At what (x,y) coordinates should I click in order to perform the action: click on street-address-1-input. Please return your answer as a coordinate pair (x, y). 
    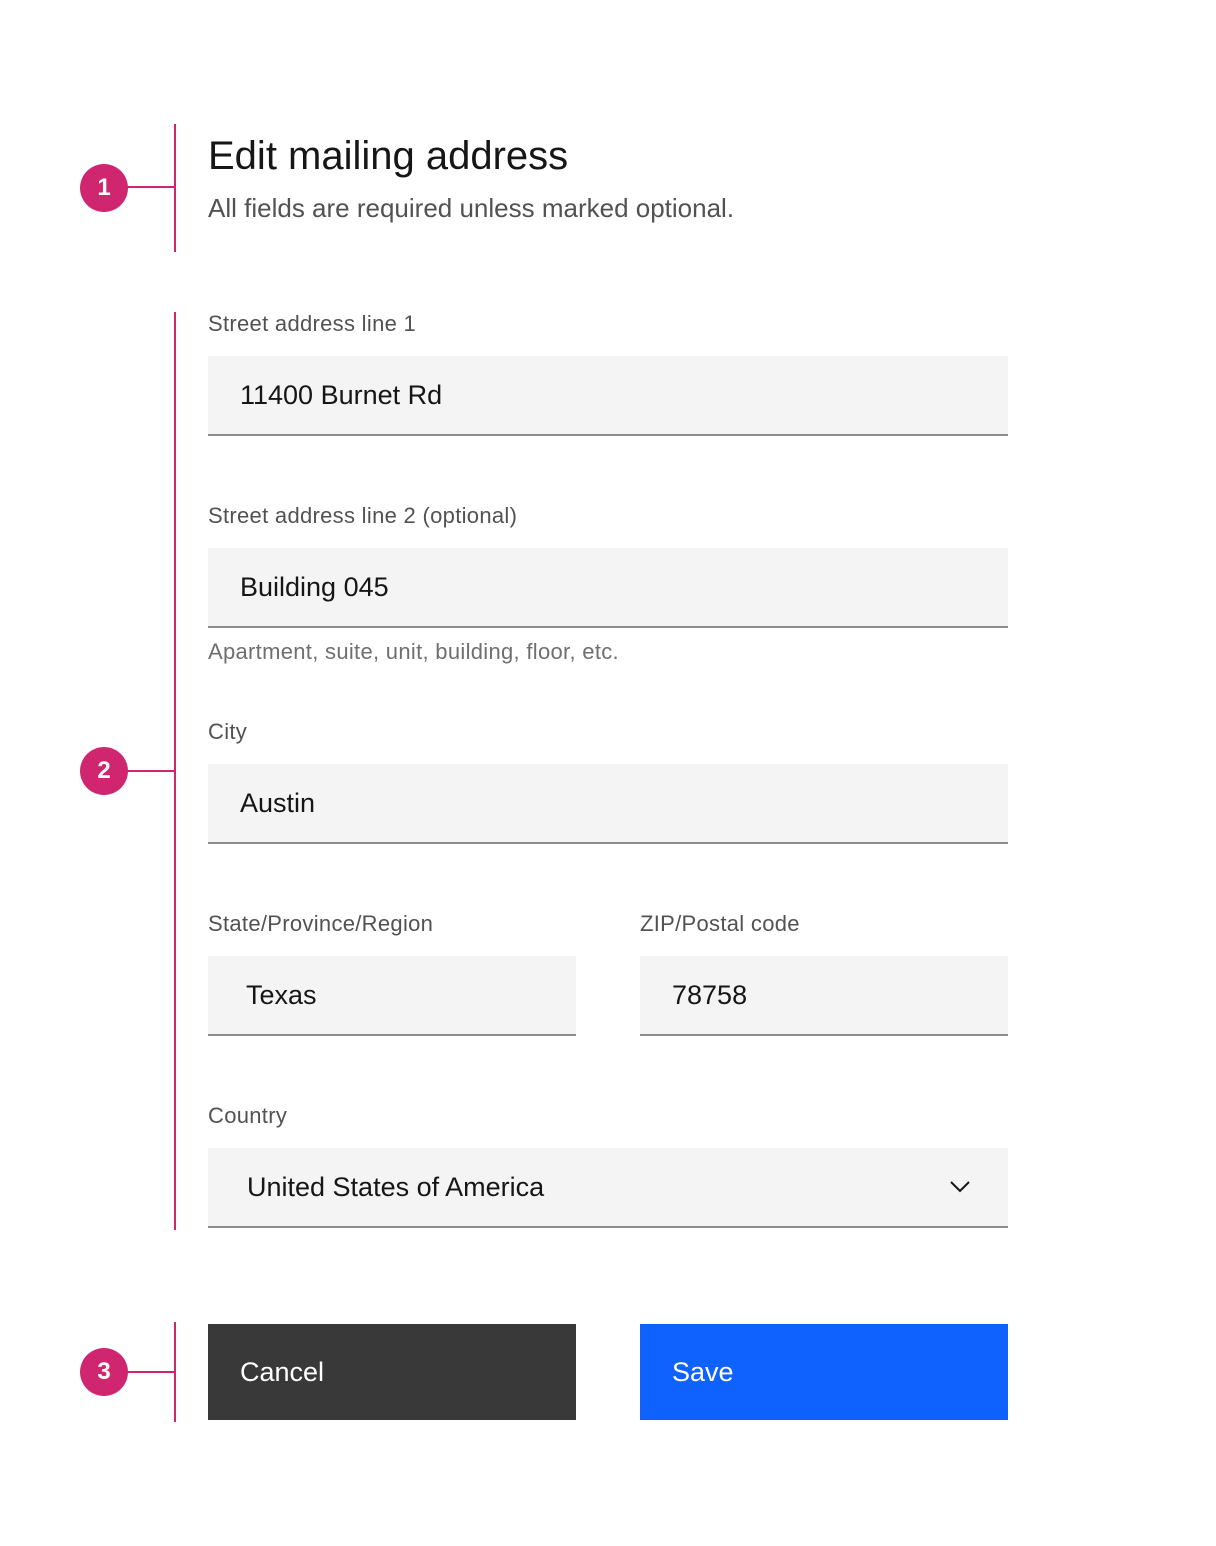
    Looking at the image, I should click on (608, 396).